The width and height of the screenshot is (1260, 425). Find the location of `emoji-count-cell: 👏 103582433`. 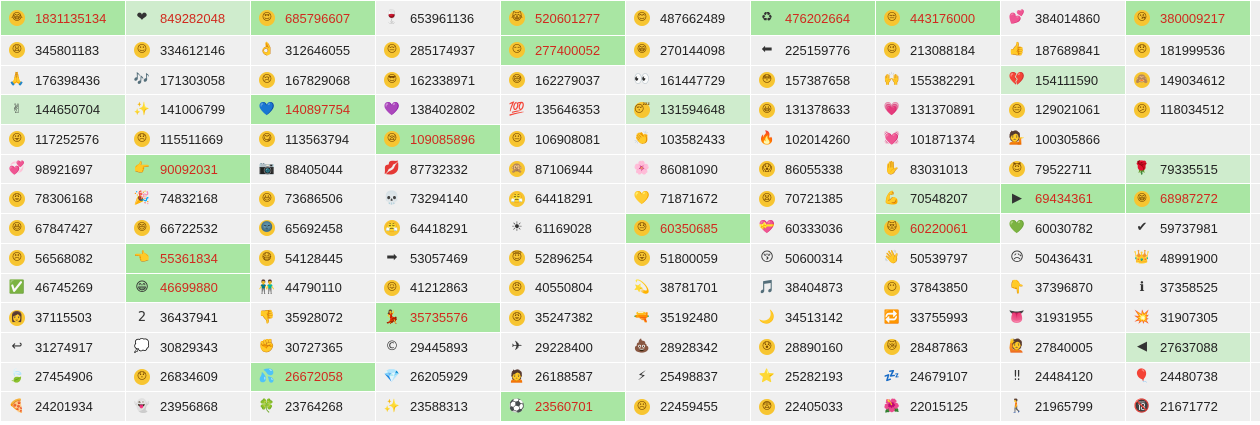

emoji-count-cell: 👏 103582433 is located at coordinates (688, 139).